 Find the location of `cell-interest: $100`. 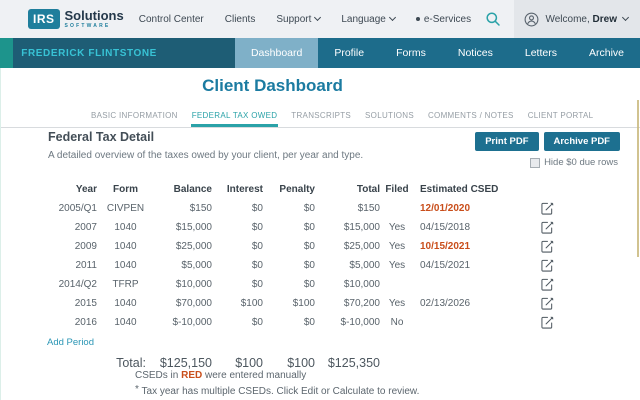

cell-interest: $100 is located at coordinates (251, 303).